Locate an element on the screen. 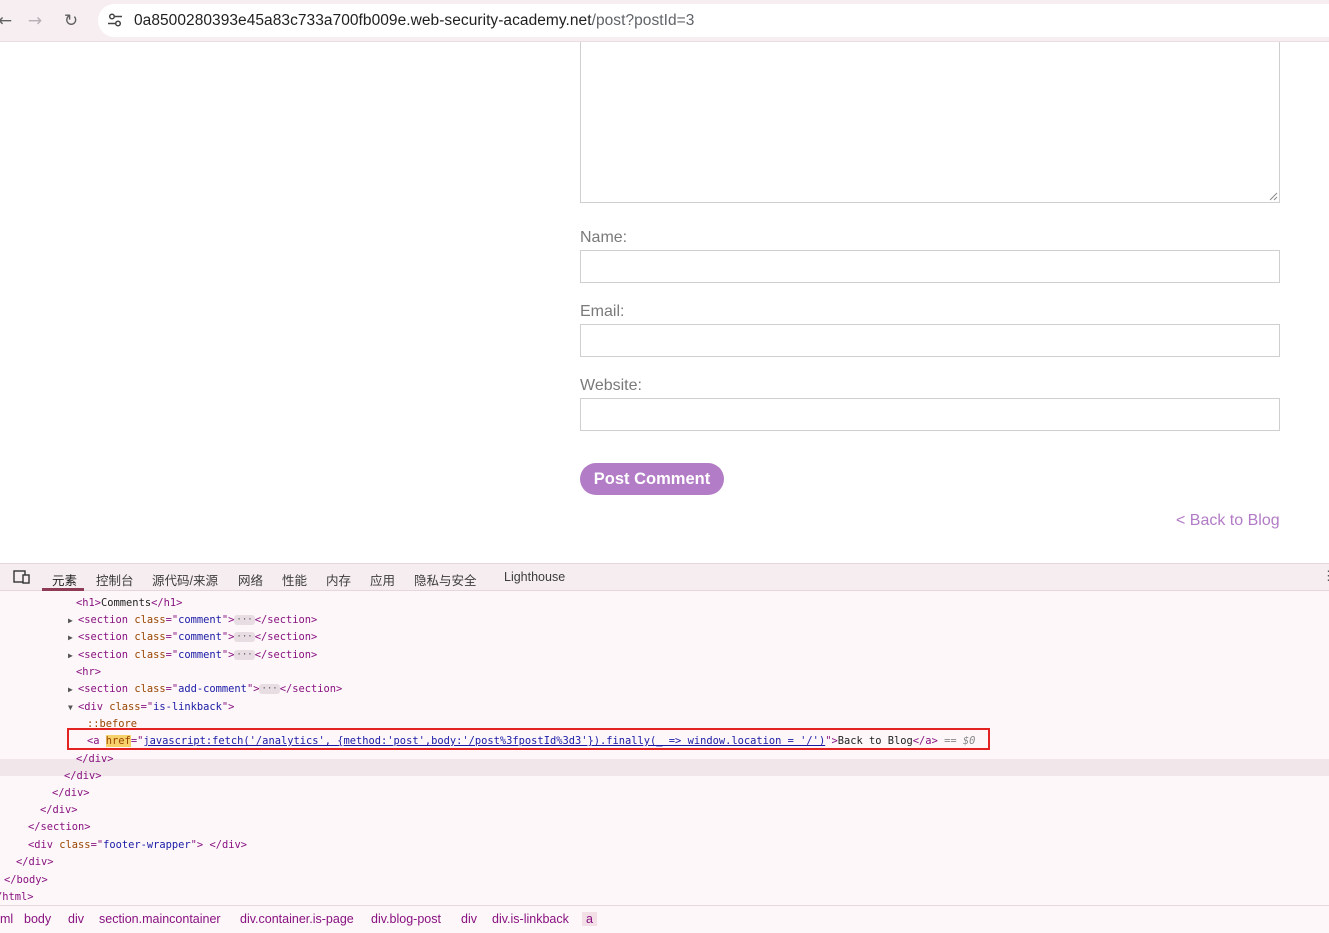 The image size is (1329, 933). tune-icon is located at coordinates (115, 20).